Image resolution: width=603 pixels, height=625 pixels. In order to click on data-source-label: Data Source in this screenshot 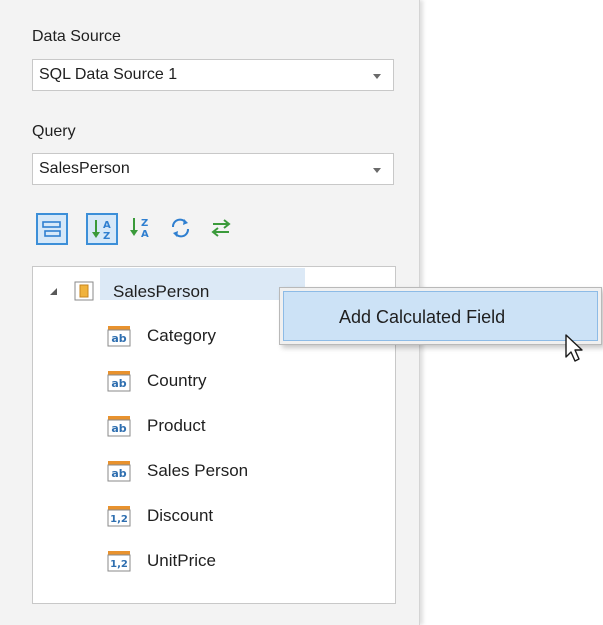, I will do `click(76, 36)`.